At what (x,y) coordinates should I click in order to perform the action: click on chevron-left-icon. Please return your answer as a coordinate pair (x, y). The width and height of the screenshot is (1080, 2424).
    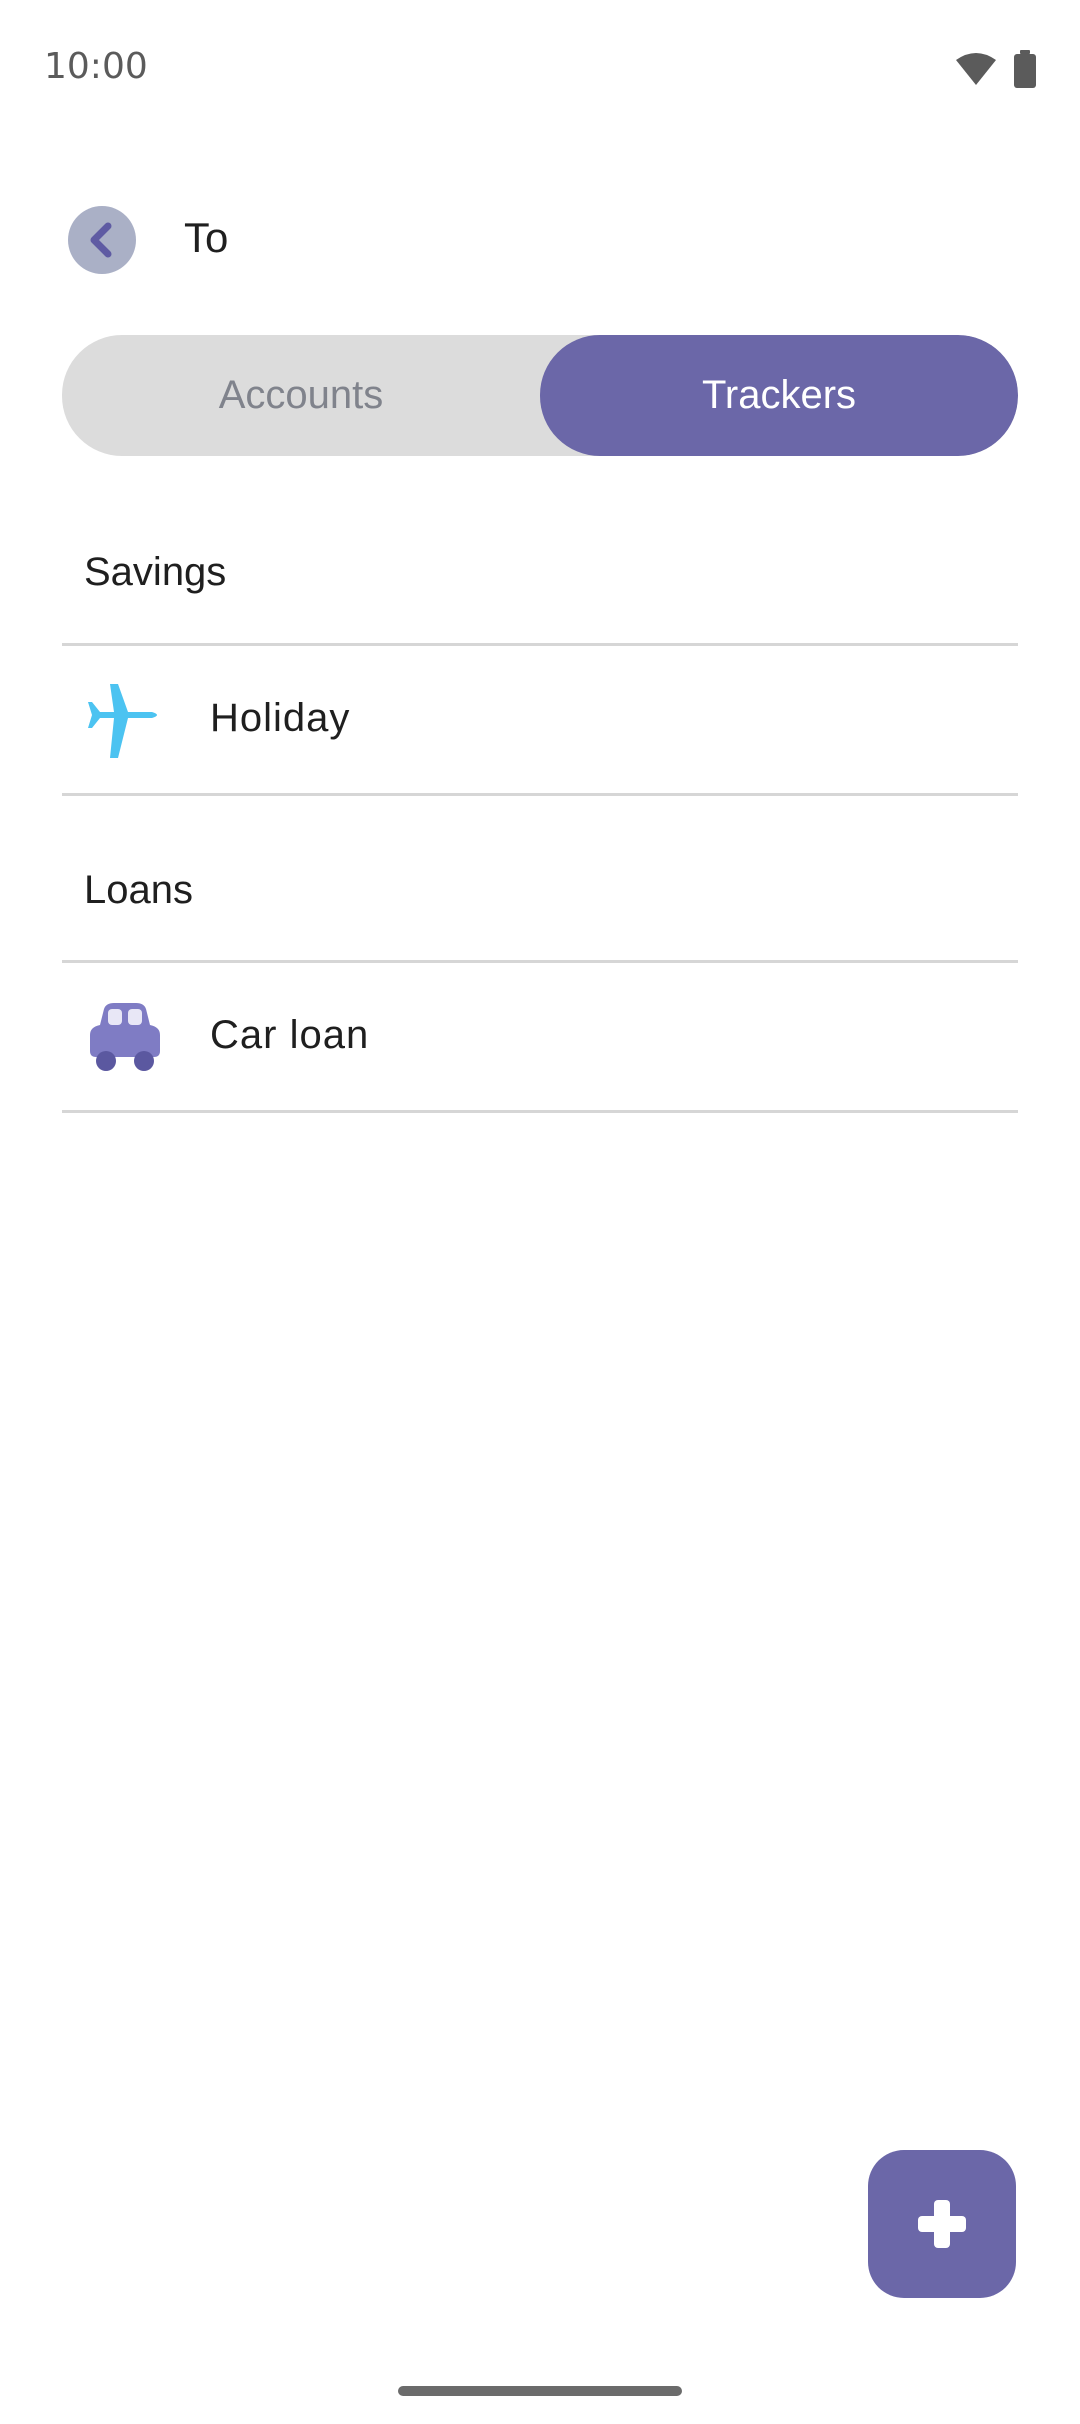
    Looking at the image, I should click on (101, 240).